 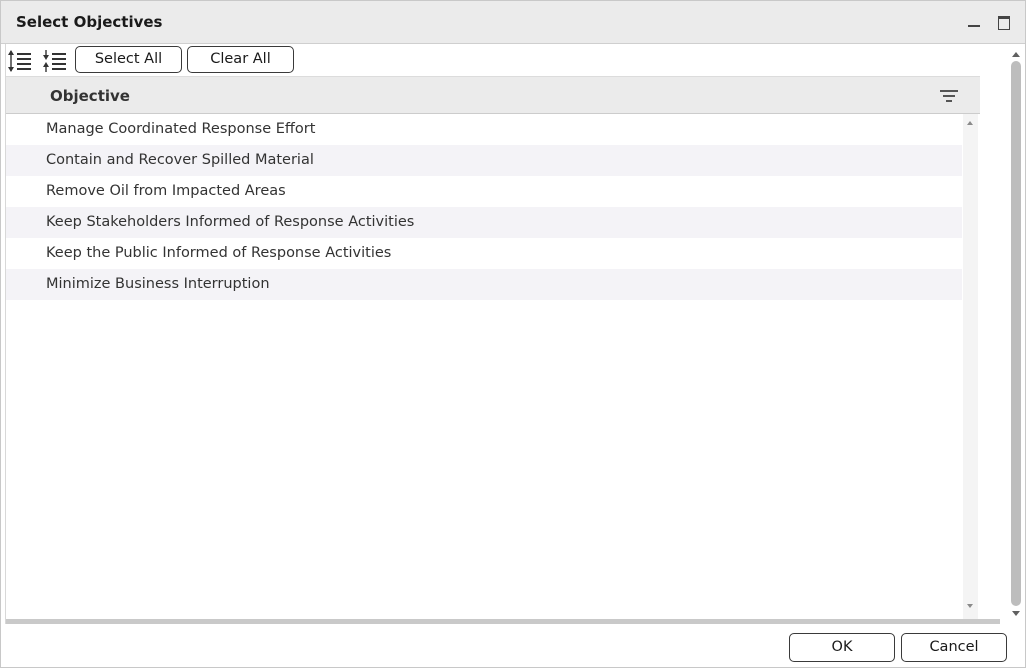 What do you see at coordinates (484, 191) in the screenshot?
I see `list-item: Remove Oil from Impacted Areas` at bounding box center [484, 191].